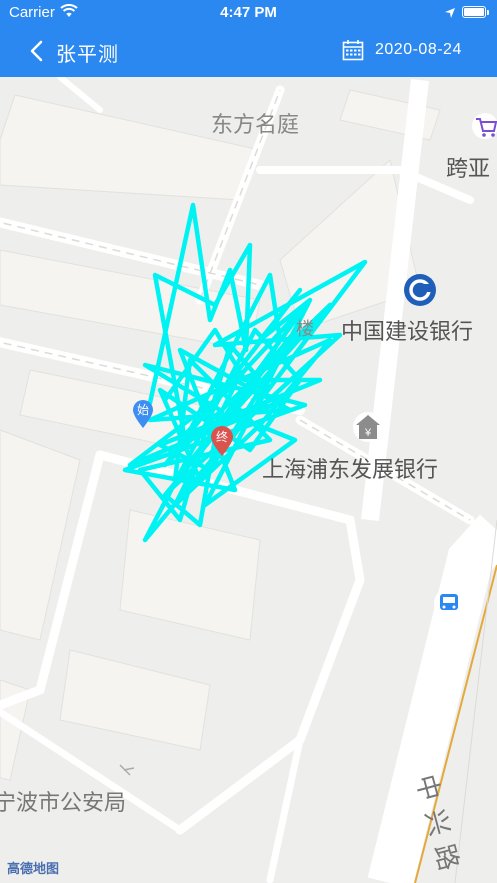 The width and height of the screenshot is (497, 883). Describe the element at coordinates (305, 329) in the screenshot. I see `poi-lou: 楼` at that location.